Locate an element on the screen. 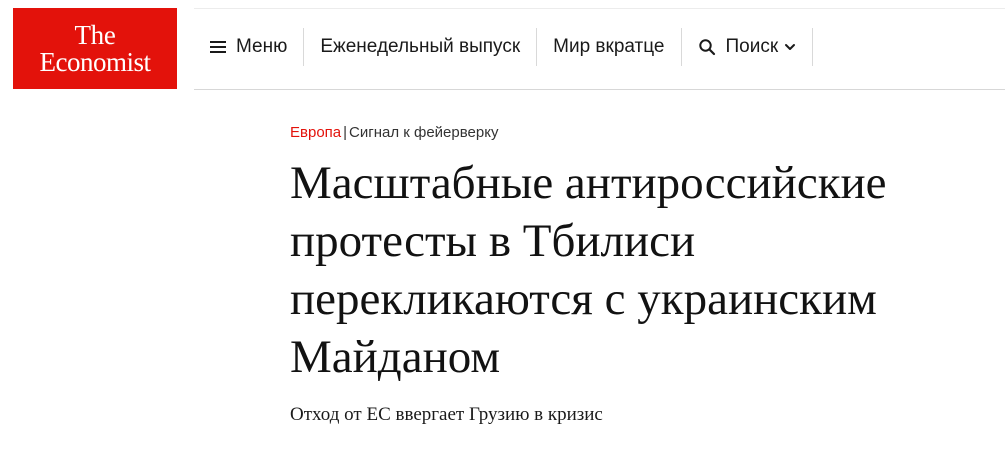 The width and height of the screenshot is (1005, 465). logo-line-2: Economist is located at coordinates (95, 62).